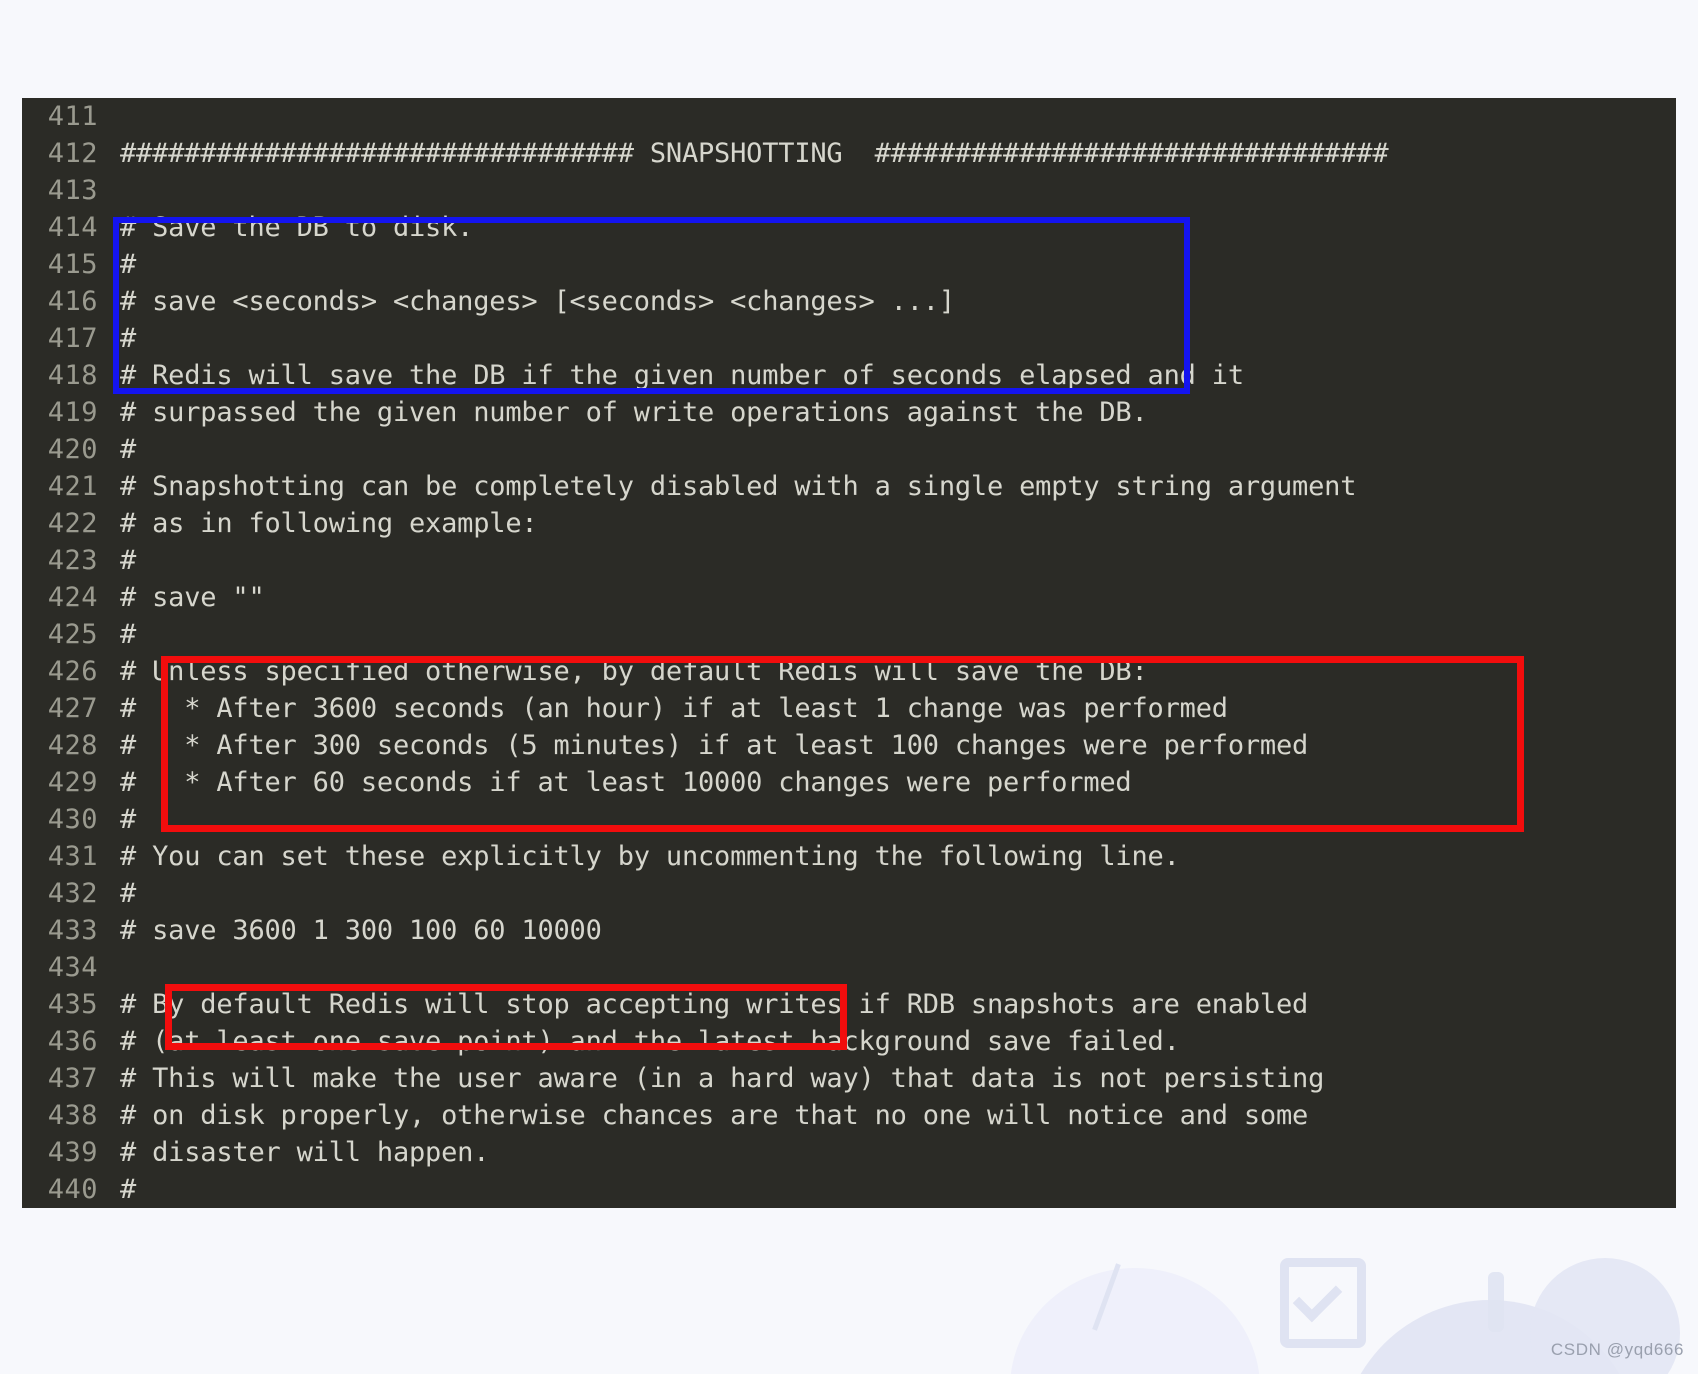 The height and width of the screenshot is (1374, 1698). What do you see at coordinates (72, 930) in the screenshot?
I see `line-number: 433` at bounding box center [72, 930].